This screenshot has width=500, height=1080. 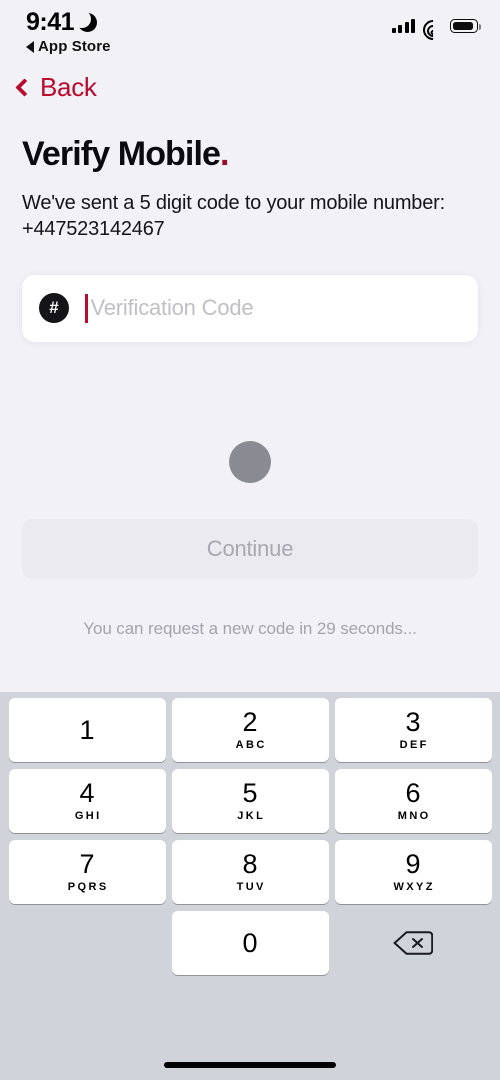 I want to click on loading-indicator-wrap, so click(x=250, y=461).